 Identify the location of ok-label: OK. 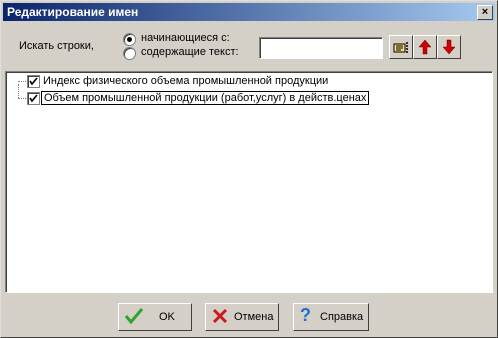
(167, 317).